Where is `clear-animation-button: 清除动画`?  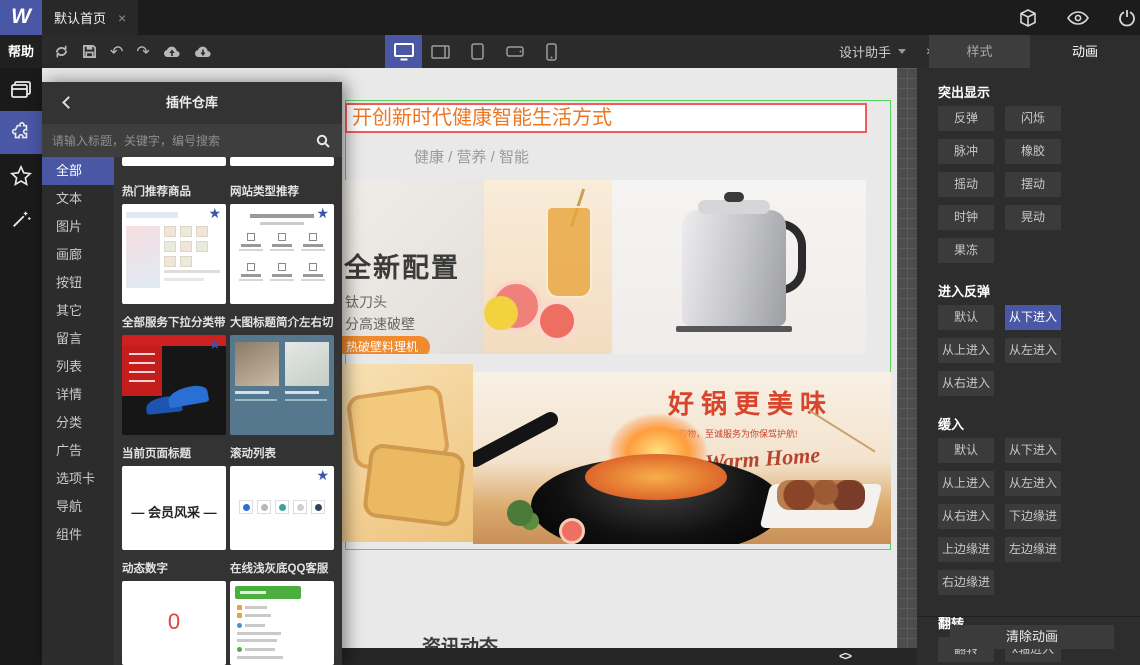 clear-animation-button: 清除动画 is located at coordinates (1032, 637).